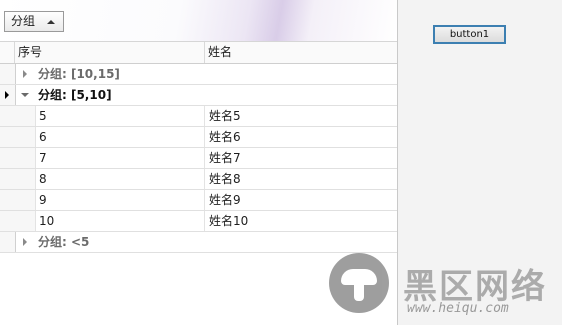 The height and width of the screenshot is (325, 562). What do you see at coordinates (79, 74) in the screenshot?
I see `group-label: 分组: [10,15]` at bounding box center [79, 74].